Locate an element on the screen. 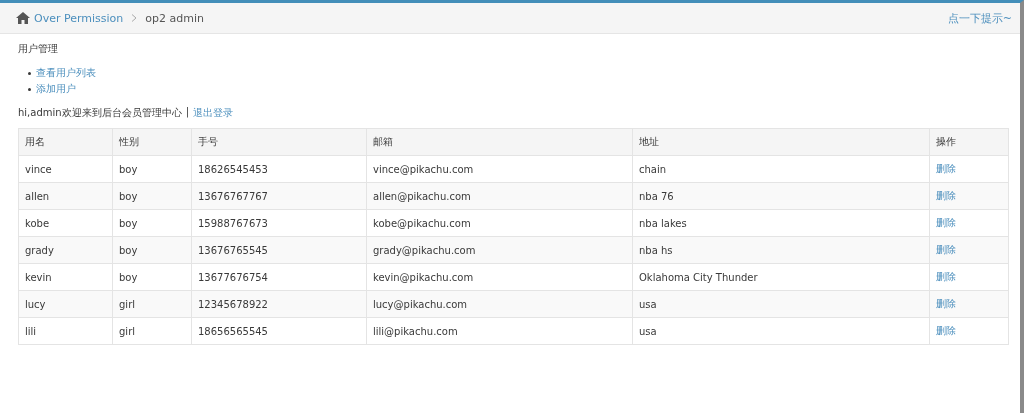 The height and width of the screenshot is (413, 1024). table-cell: allen is located at coordinates (65, 196).